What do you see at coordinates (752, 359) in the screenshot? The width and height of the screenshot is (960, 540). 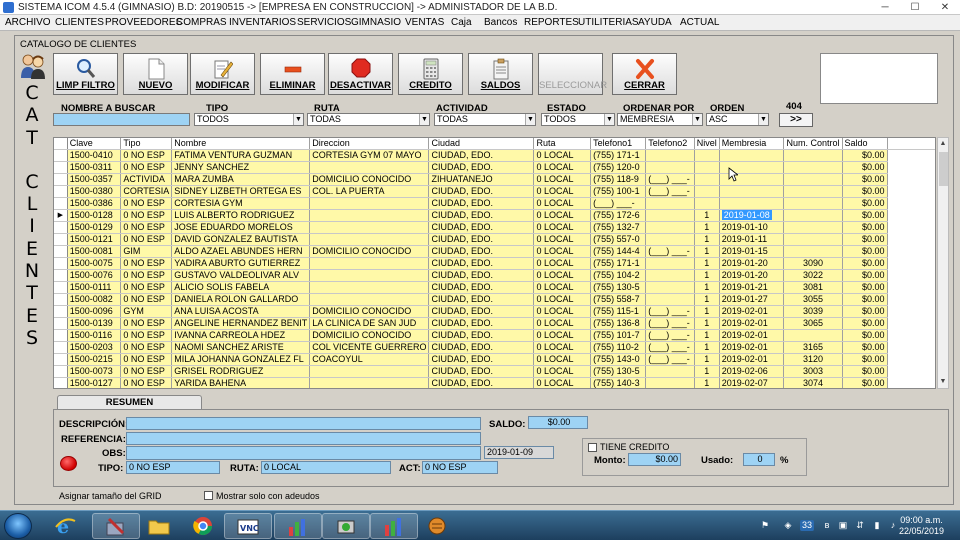 I see `grid-cell: 2019-02-01` at bounding box center [752, 359].